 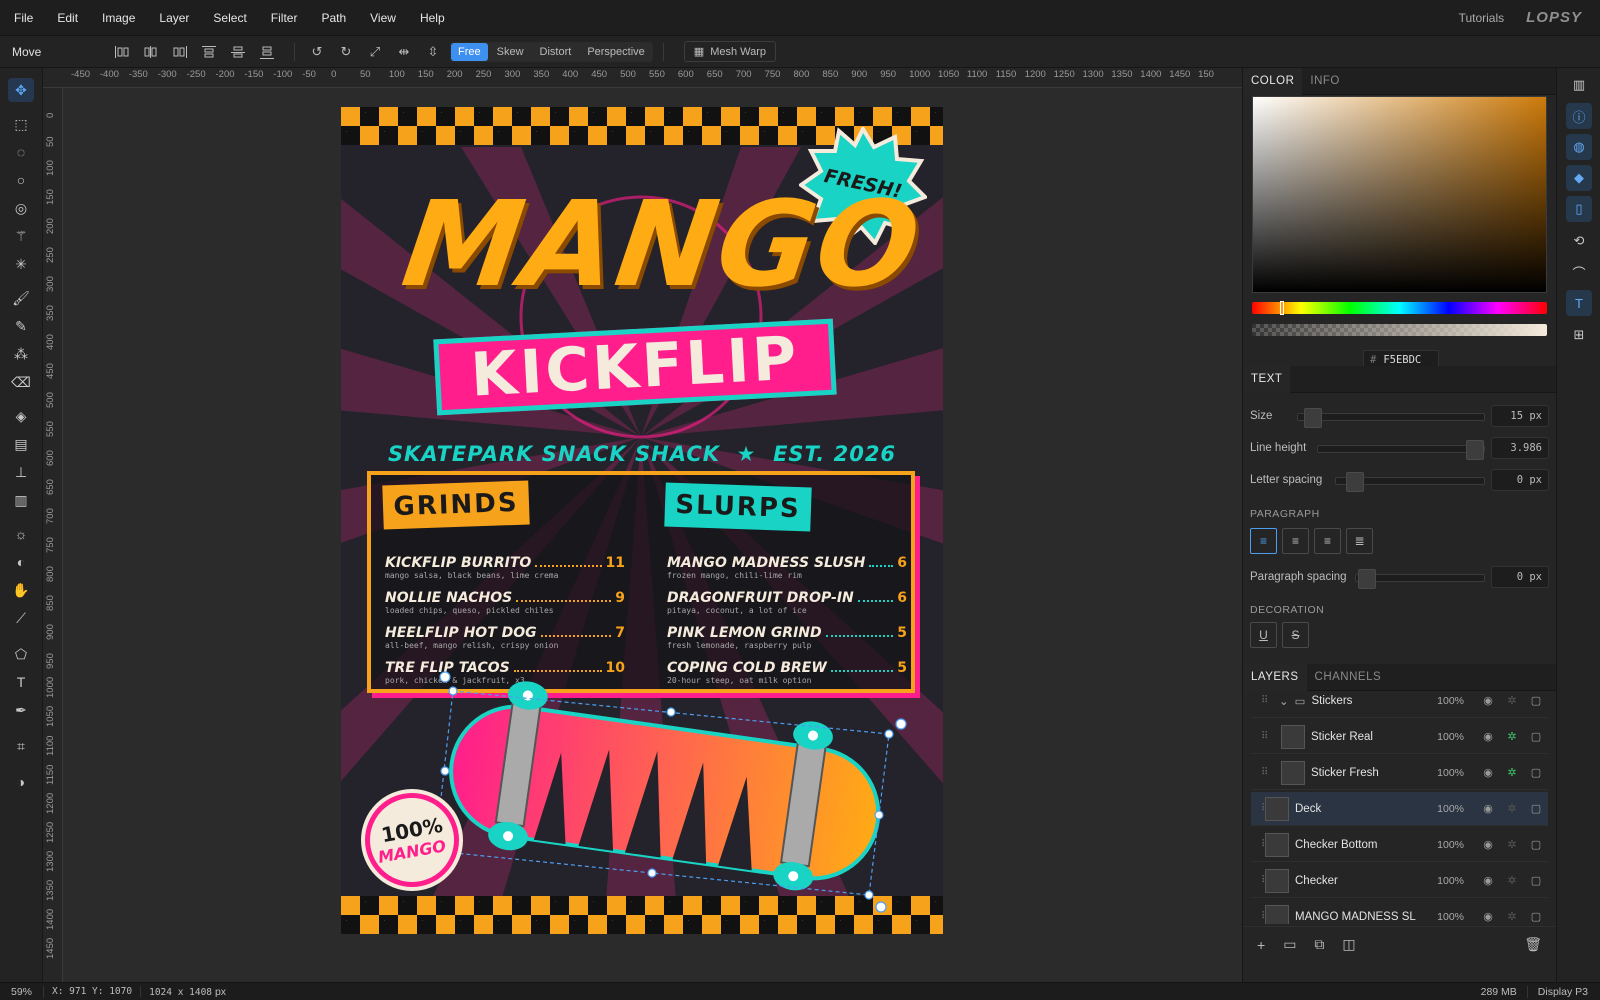 I want to click on strikethrough-button: S, so click(x=1295, y=635).